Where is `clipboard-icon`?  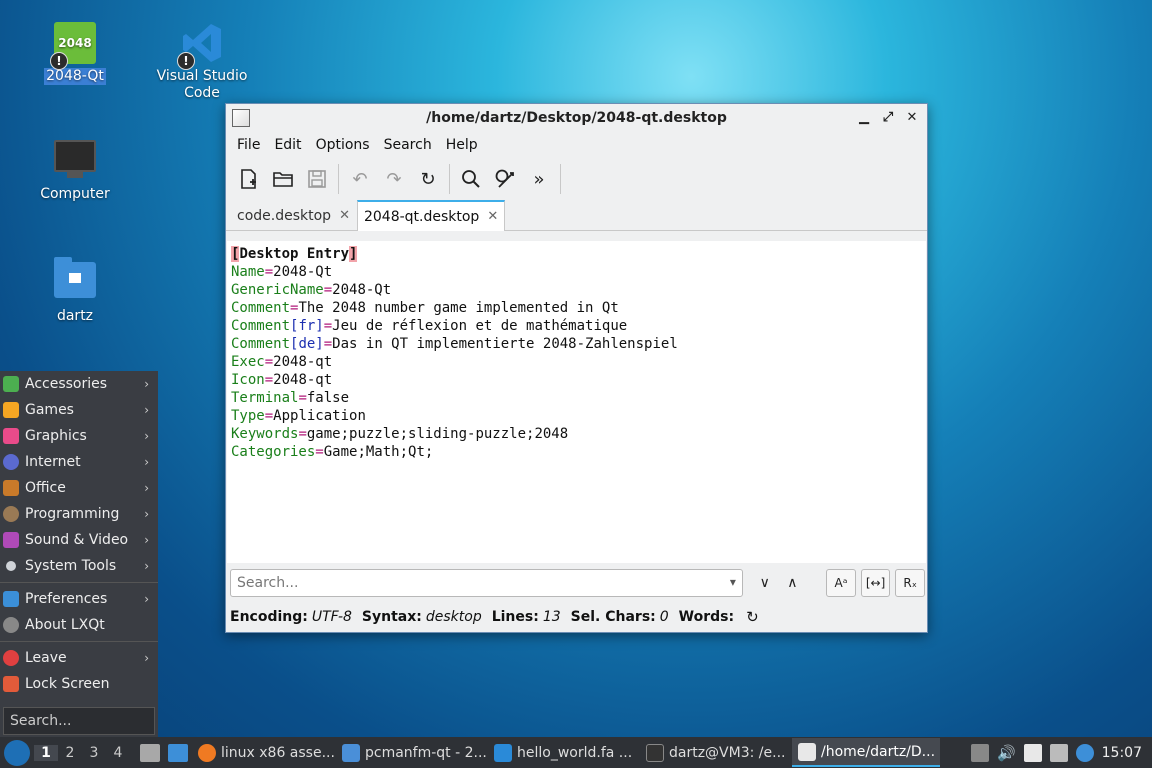 clipboard-icon is located at coordinates (979, 752).